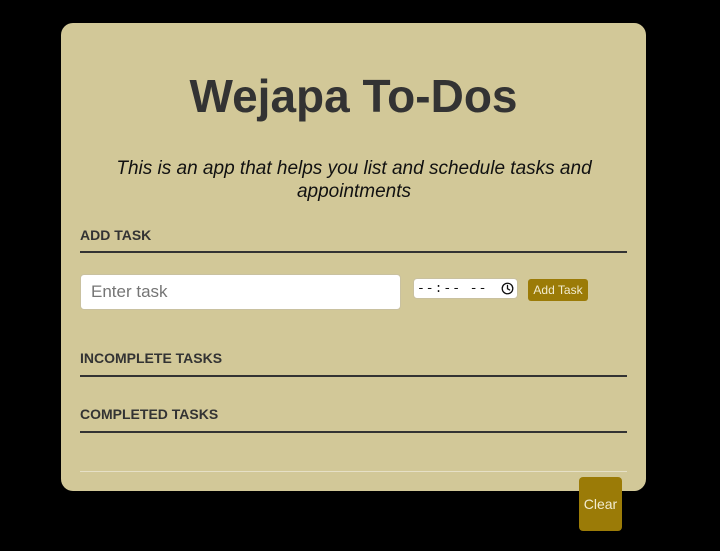  What do you see at coordinates (353, 432) in the screenshot?
I see `completed-tasks-divider` at bounding box center [353, 432].